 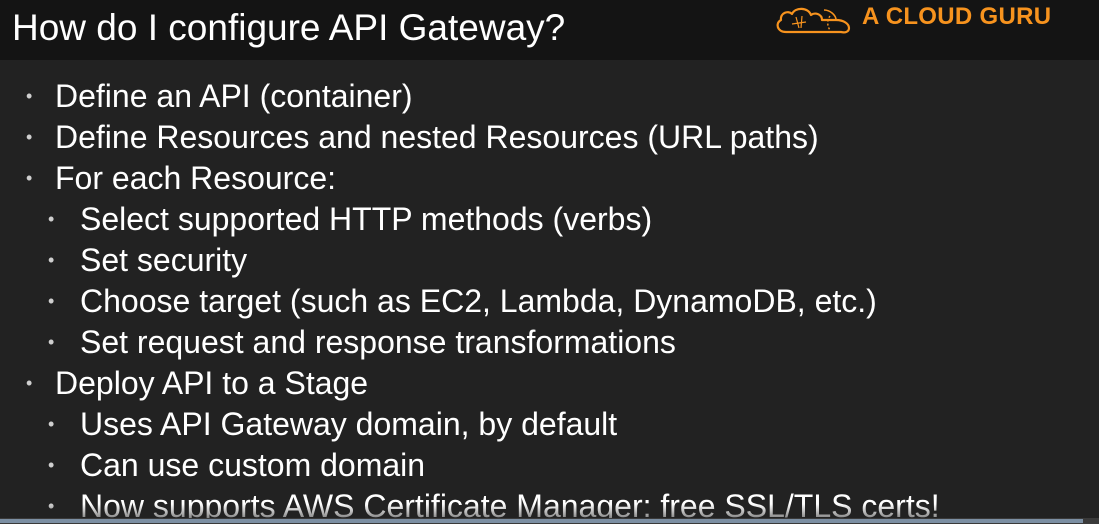 I want to click on brand-logo: A CLOUD GURU, so click(x=911, y=20).